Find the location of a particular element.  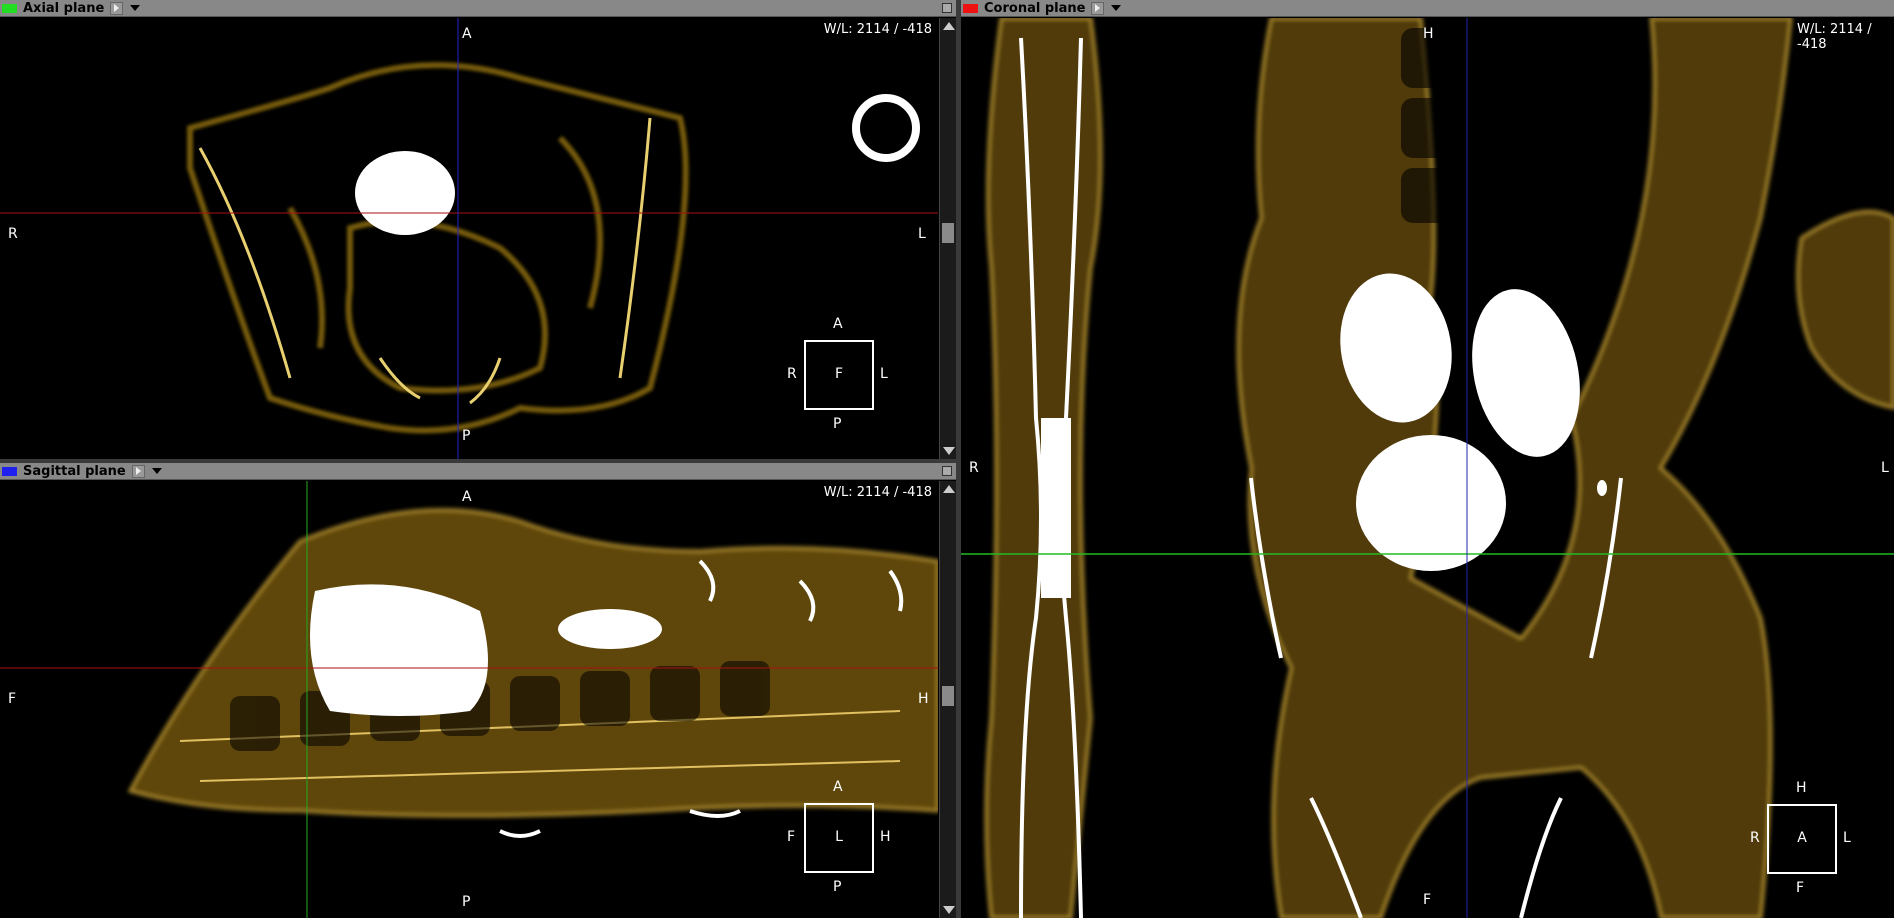

coronal-color-swatch is located at coordinates (970, 8).